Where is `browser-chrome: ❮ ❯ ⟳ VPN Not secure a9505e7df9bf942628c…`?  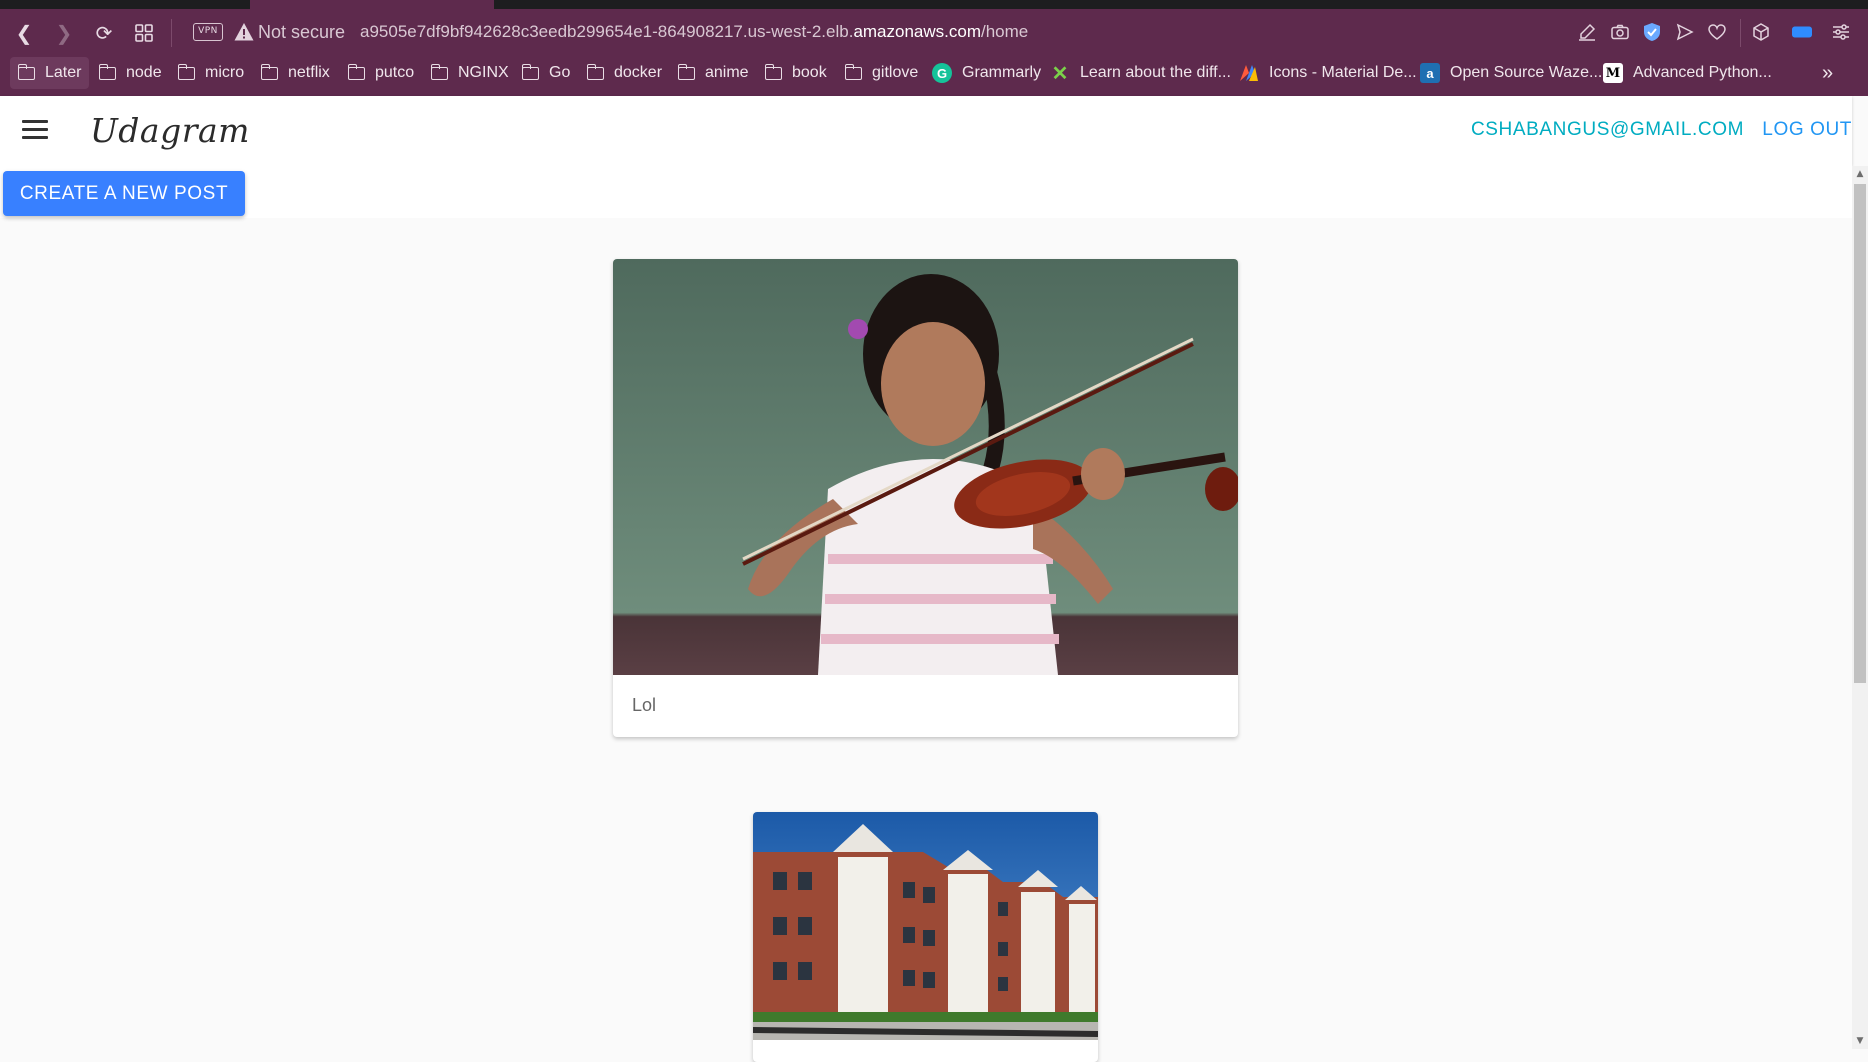
browser-chrome: ❮ ❯ ⟳ VPN Not secure a9505e7df9bf942628c… is located at coordinates (934, 48).